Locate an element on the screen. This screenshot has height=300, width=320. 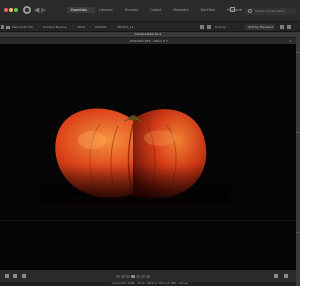
forward-arrow-icon: ▶ is located at coordinates (43, 10).